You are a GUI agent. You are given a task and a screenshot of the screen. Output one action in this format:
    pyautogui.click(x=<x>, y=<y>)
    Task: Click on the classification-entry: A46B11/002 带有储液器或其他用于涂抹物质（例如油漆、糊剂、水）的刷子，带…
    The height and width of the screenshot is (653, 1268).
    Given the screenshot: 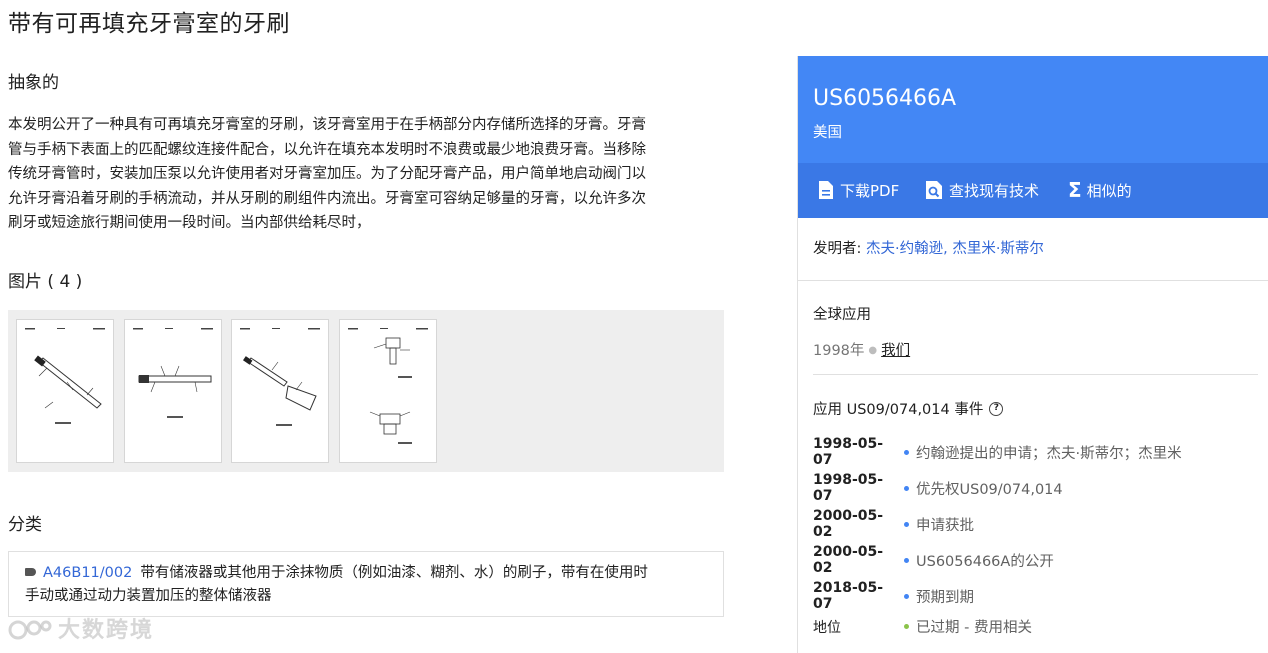 What is the action you would take?
    pyautogui.click(x=366, y=584)
    